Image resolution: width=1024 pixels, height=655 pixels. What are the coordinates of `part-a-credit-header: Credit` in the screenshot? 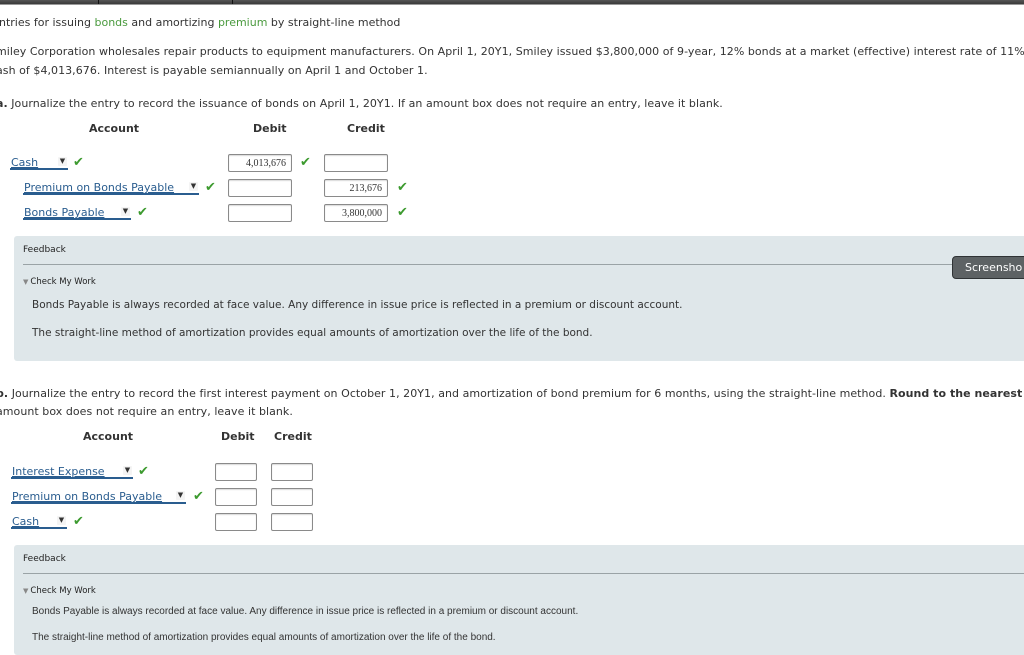 It's located at (366, 128).